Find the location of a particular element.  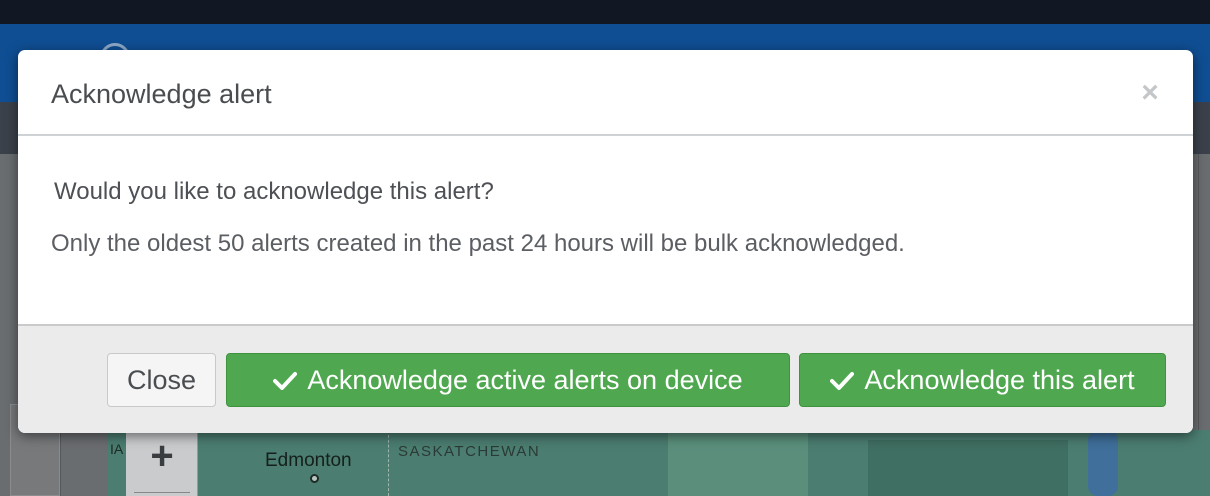

zoom-in-icon: + is located at coordinates (162, 456).